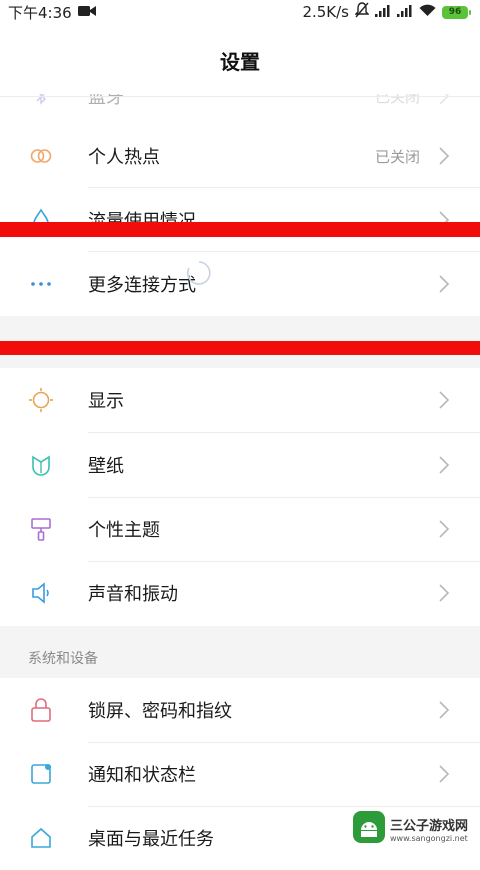  Describe the element at coordinates (240, 465) in the screenshot. I see `settings-item-wallpaper: 壁纸` at that location.